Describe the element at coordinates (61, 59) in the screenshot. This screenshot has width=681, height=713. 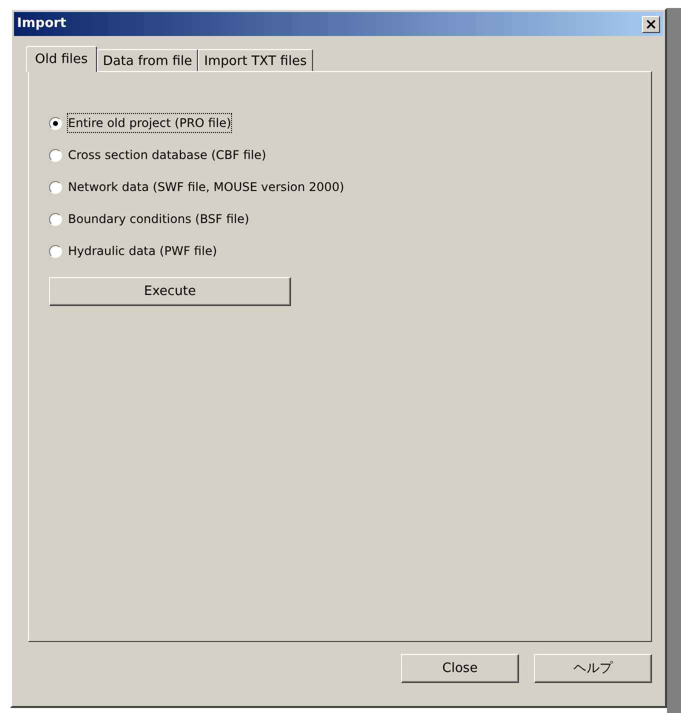
I see `tab: Old files` at that location.